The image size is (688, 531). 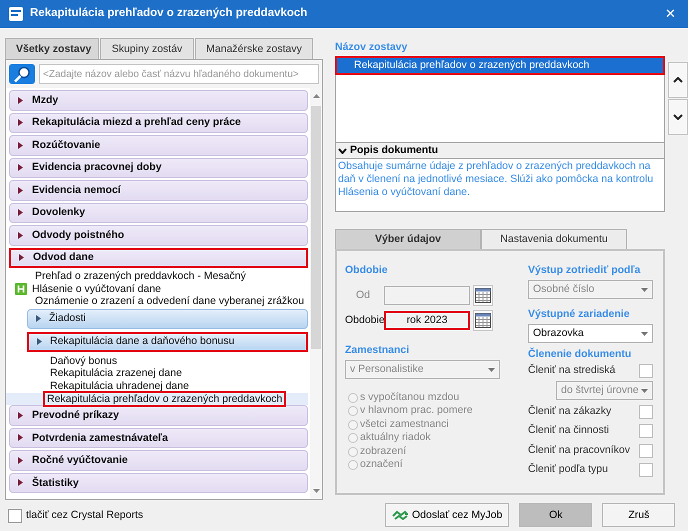 I want to click on category-row: Štatistiky, so click(x=158, y=483).